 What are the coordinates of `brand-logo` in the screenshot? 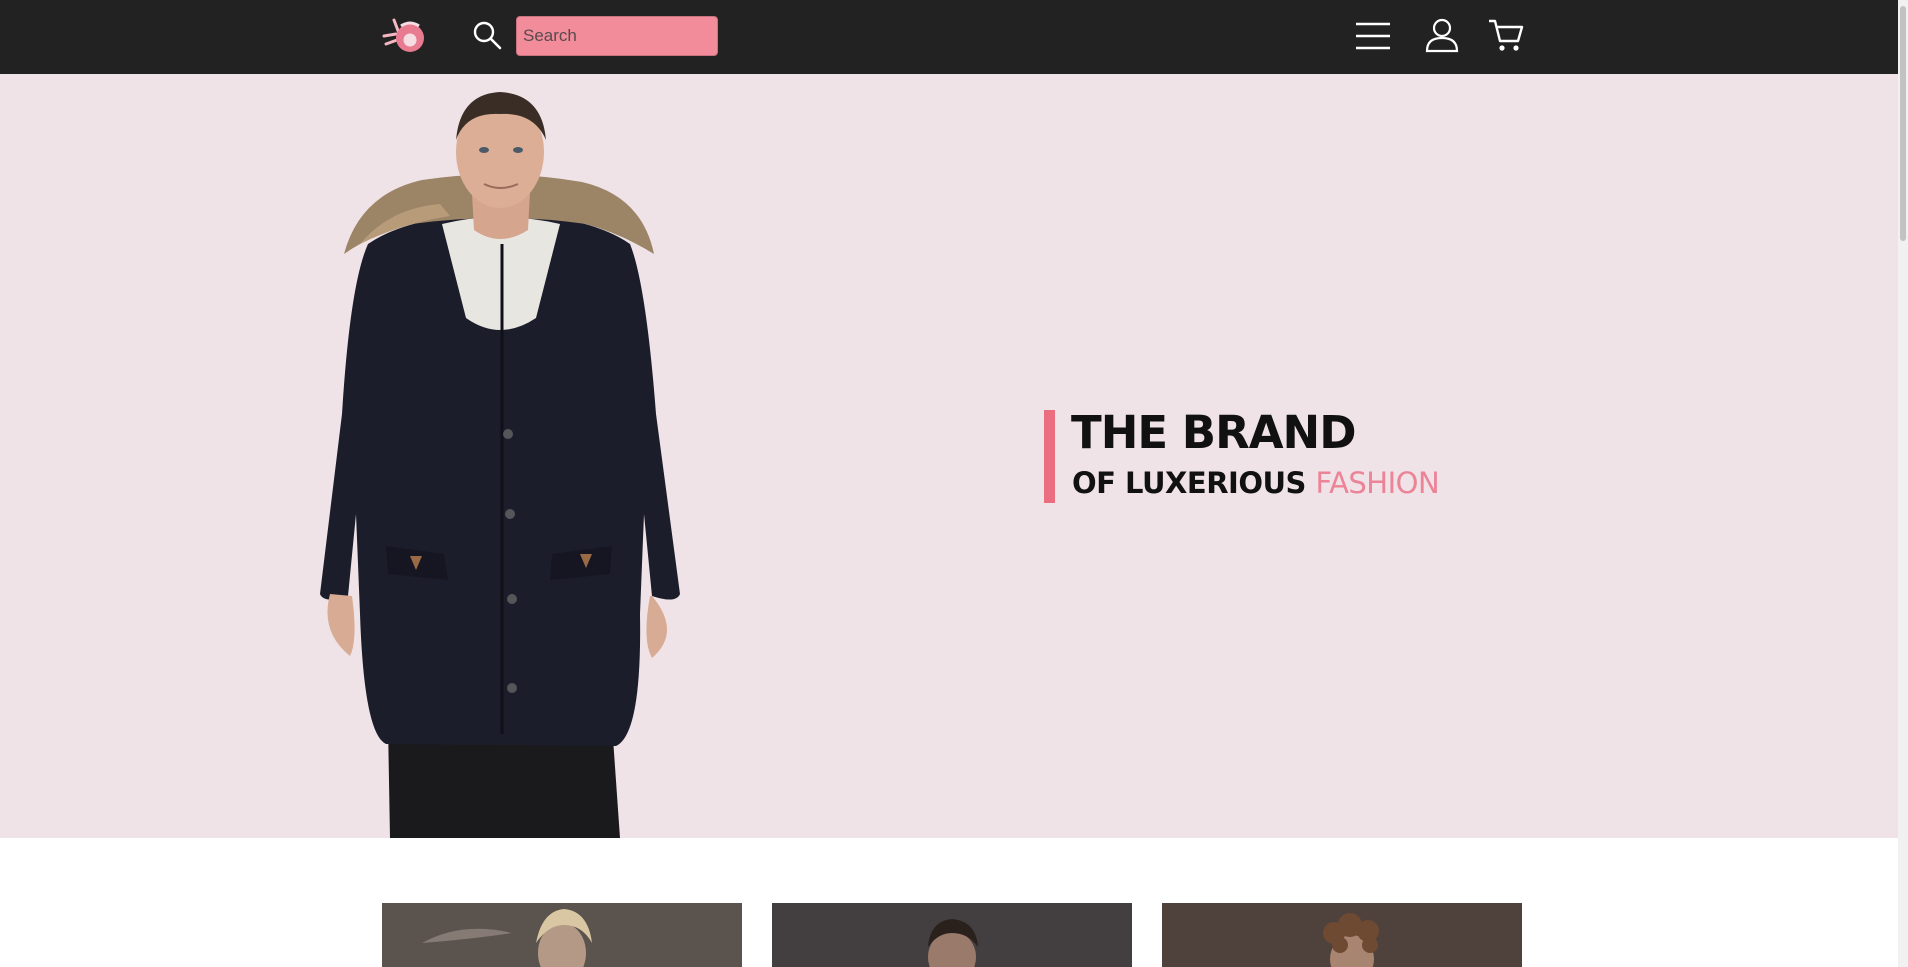 It's located at (405, 36).